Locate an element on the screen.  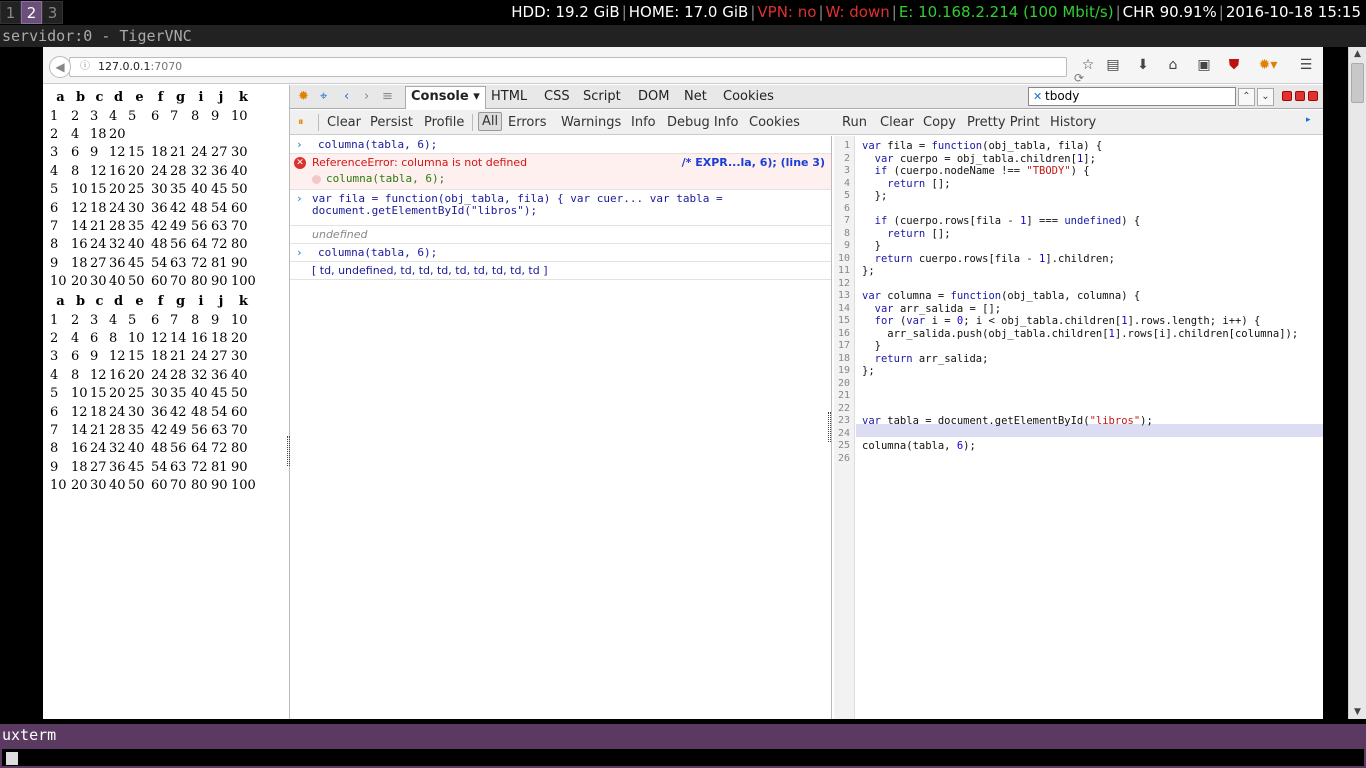
editor-splitter-handle is located at coordinates (829, 427).